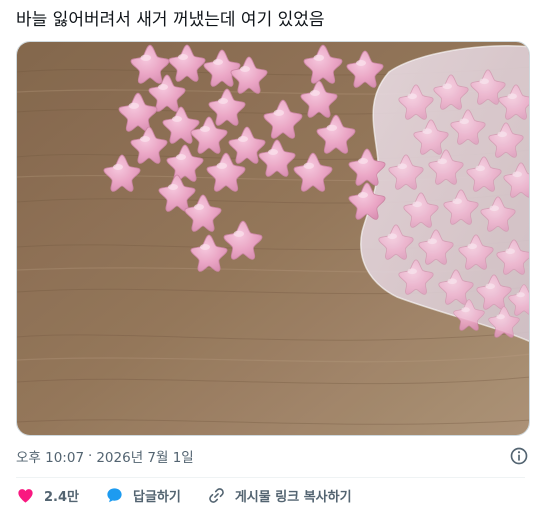  Describe the element at coordinates (157, 497) in the screenshot. I see `reply-label: 답글하기` at that location.